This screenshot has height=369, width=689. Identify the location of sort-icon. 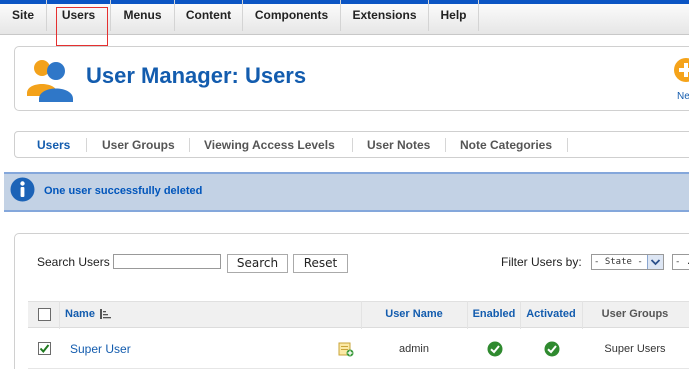
(106, 314).